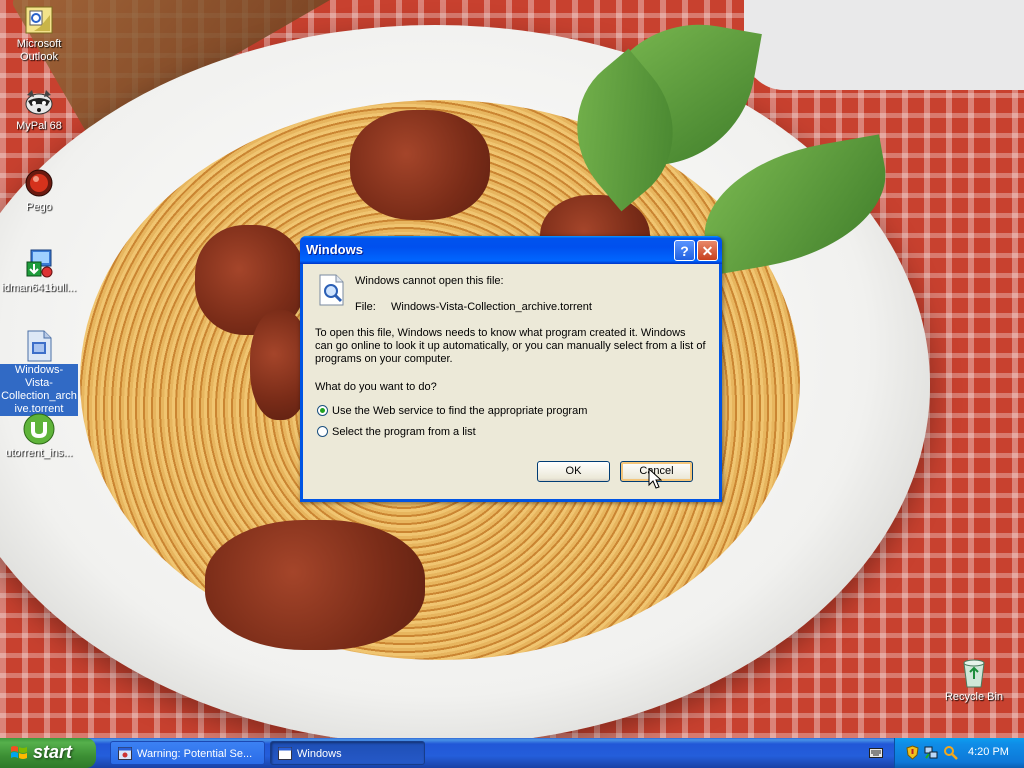 The height and width of the screenshot is (768, 1024). I want to click on system-tray: 4:20 PM, so click(959, 753).